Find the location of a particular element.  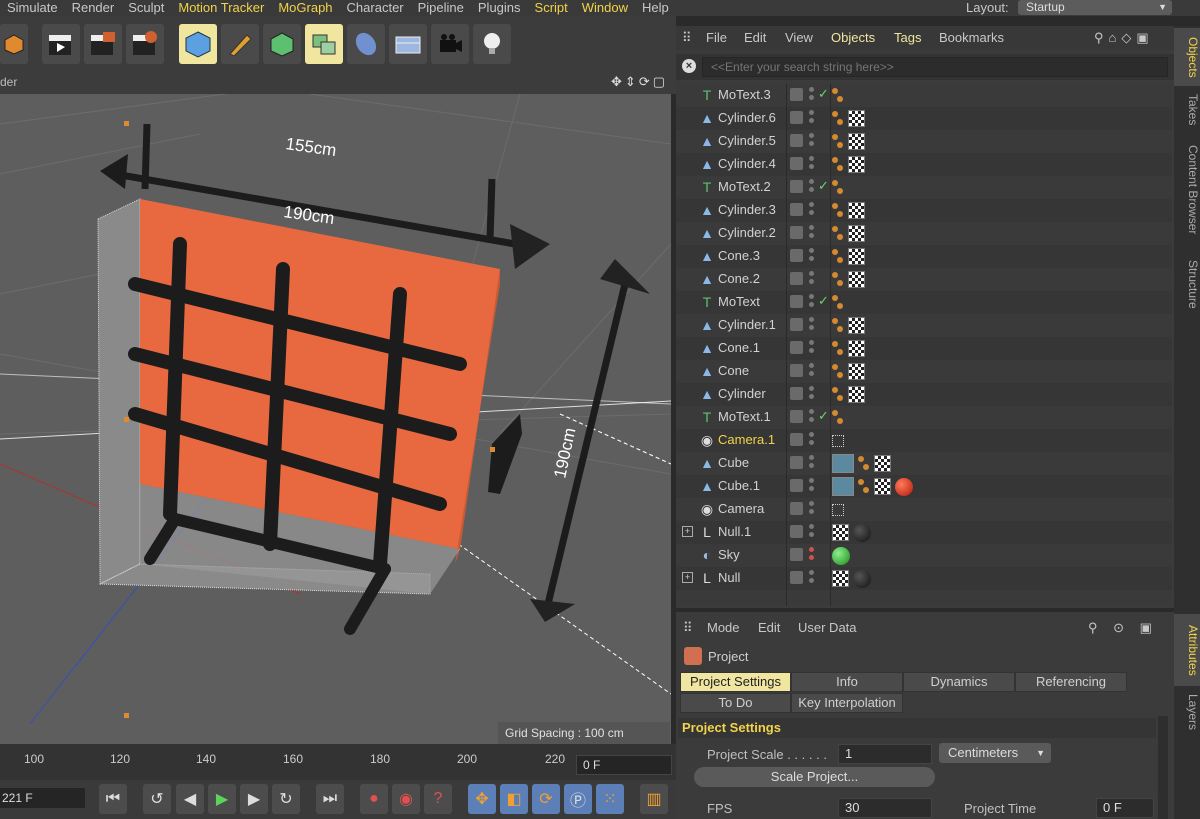

close-icon: × is located at coordinates (689, 66).